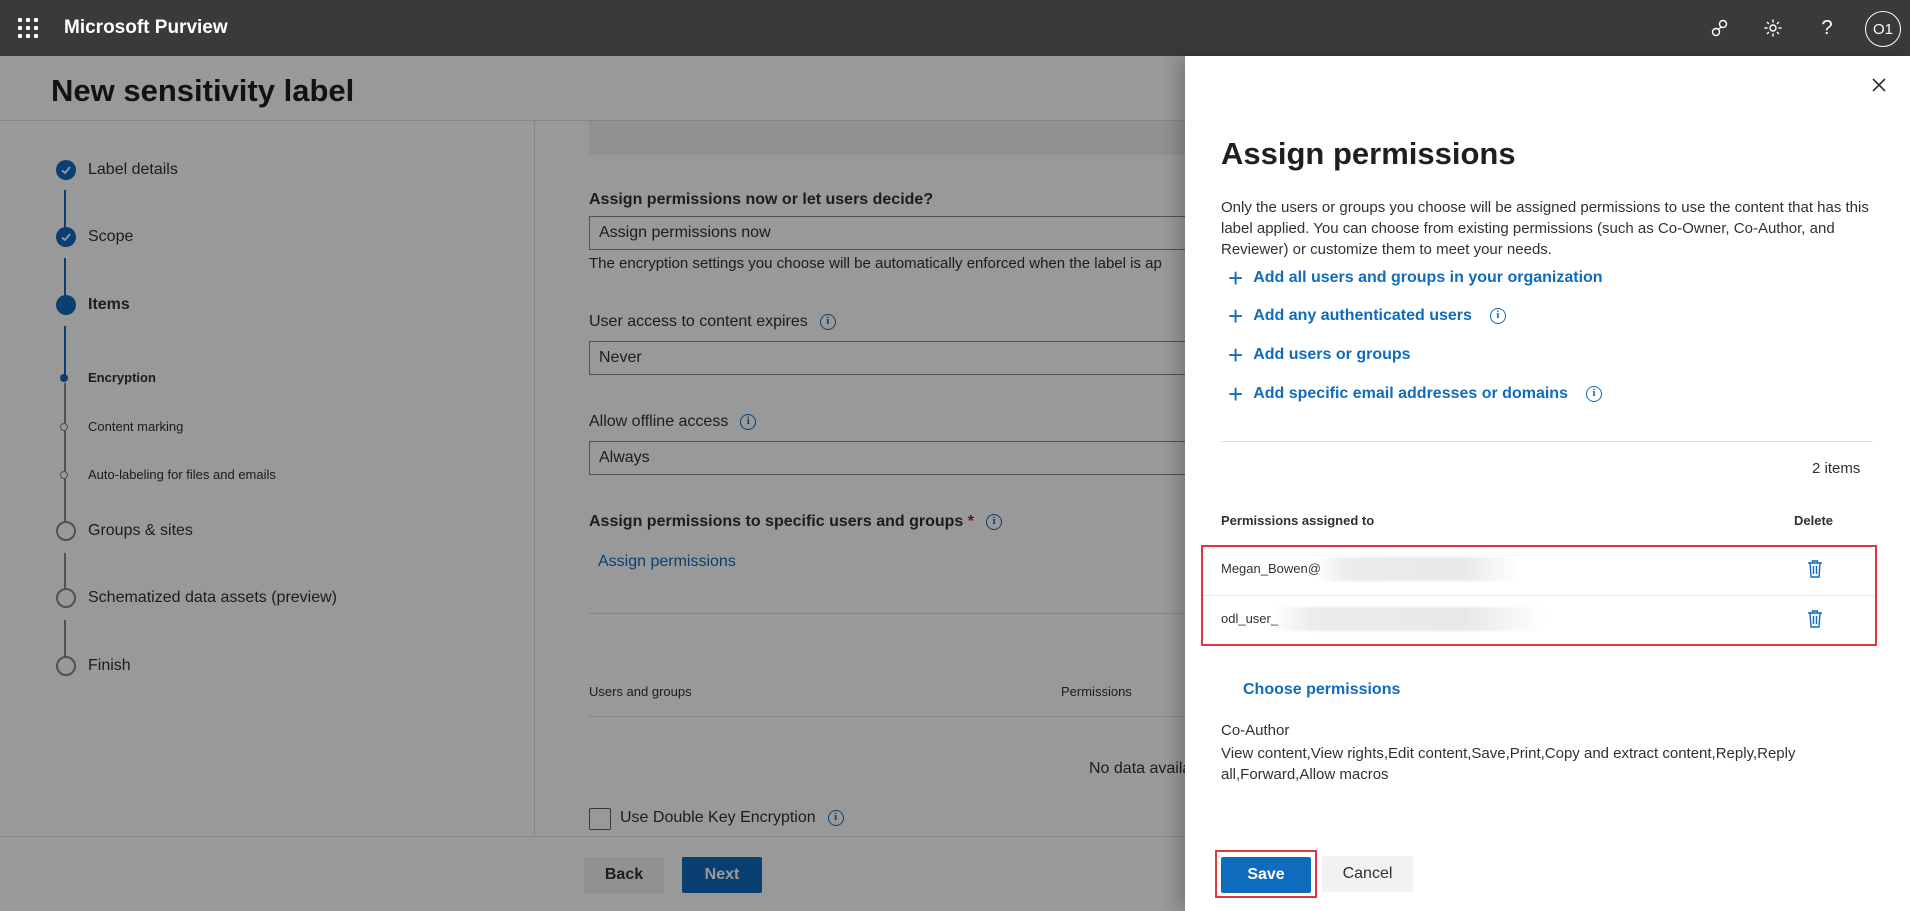  Describe the element at coordinates (28, 28) in the screenshot. I see `waffle-icon` at that location.